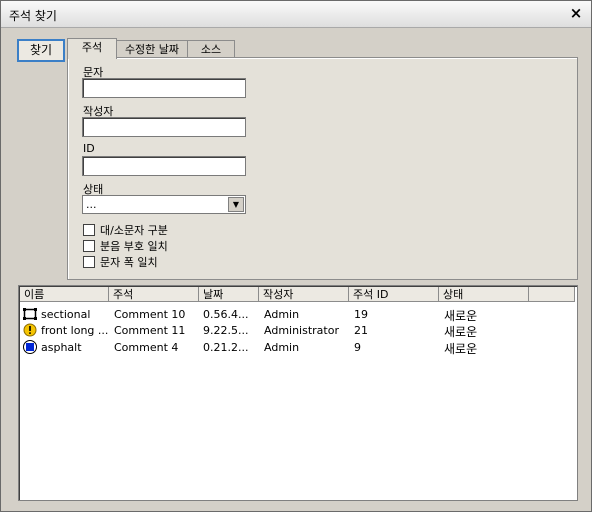 This screenshot has width=592, height=512. Describe the element at coordinates (361, 330) in the screenshot. I see `row-comment-id: 21` at that location.